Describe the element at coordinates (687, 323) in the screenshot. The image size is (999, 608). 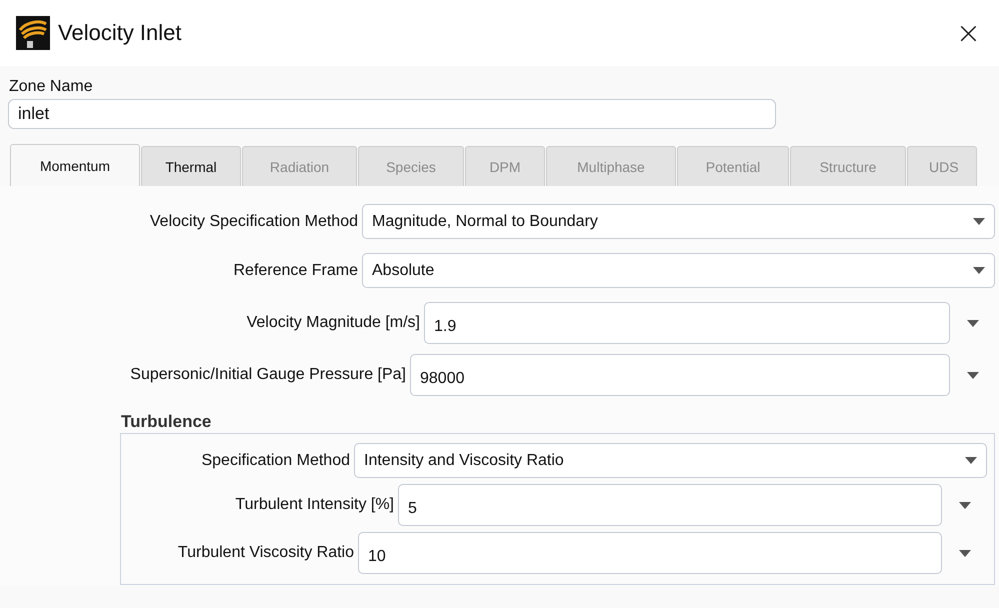
I see `input-field: 1.9` at that location.